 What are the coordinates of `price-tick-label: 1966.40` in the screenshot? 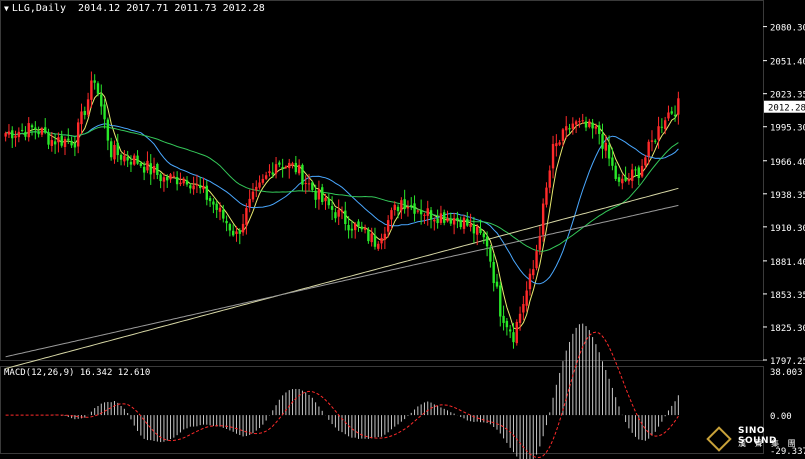 It's located at (787, 163).